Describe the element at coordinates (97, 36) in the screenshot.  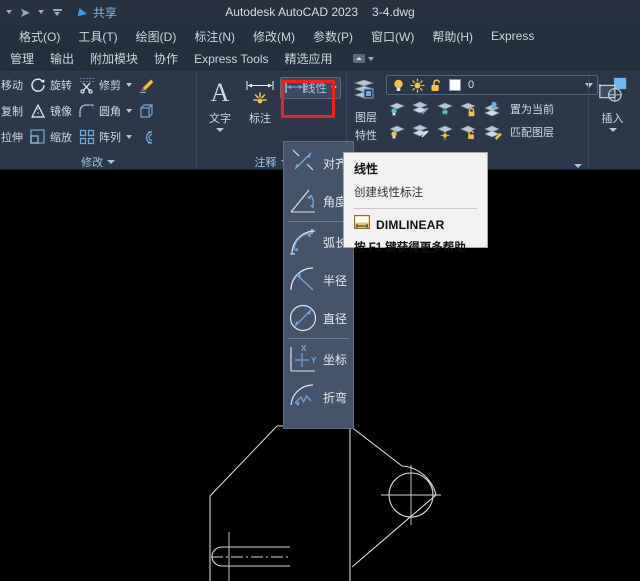
I see `menu-item-tools: 工具(T)` at that location.